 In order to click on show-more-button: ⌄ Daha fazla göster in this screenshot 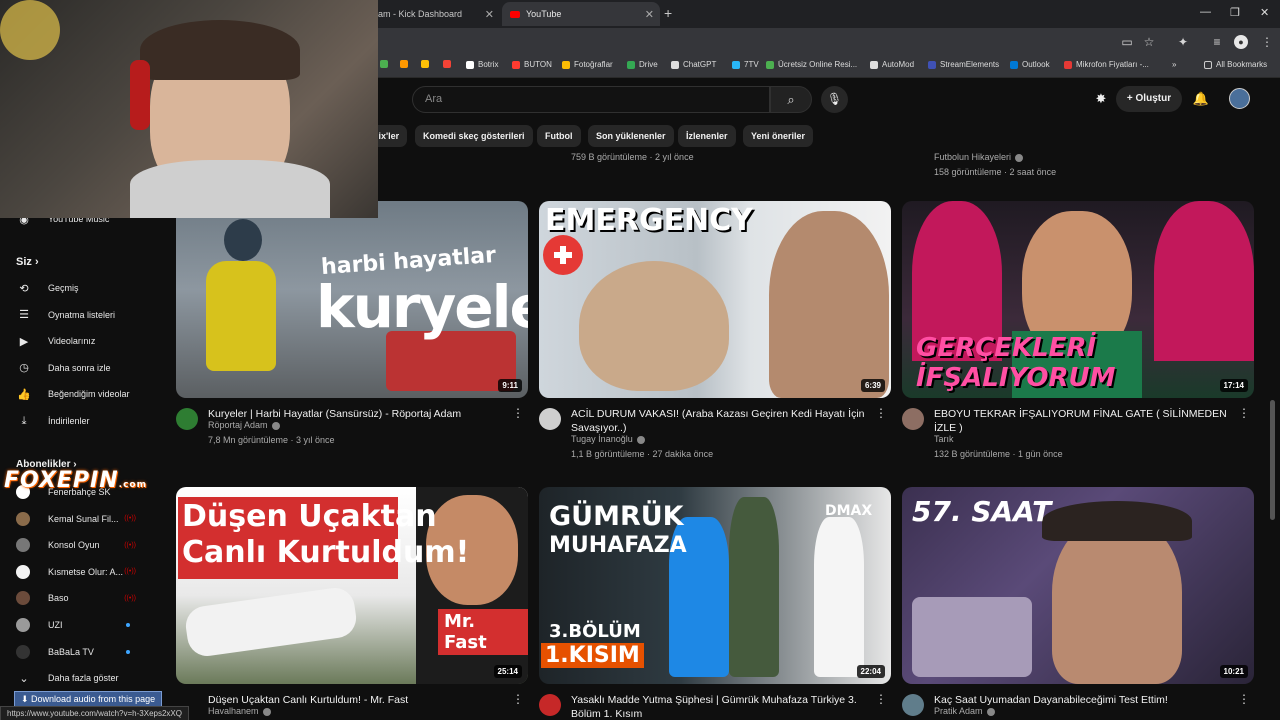, I will do `click(86, 678)`.